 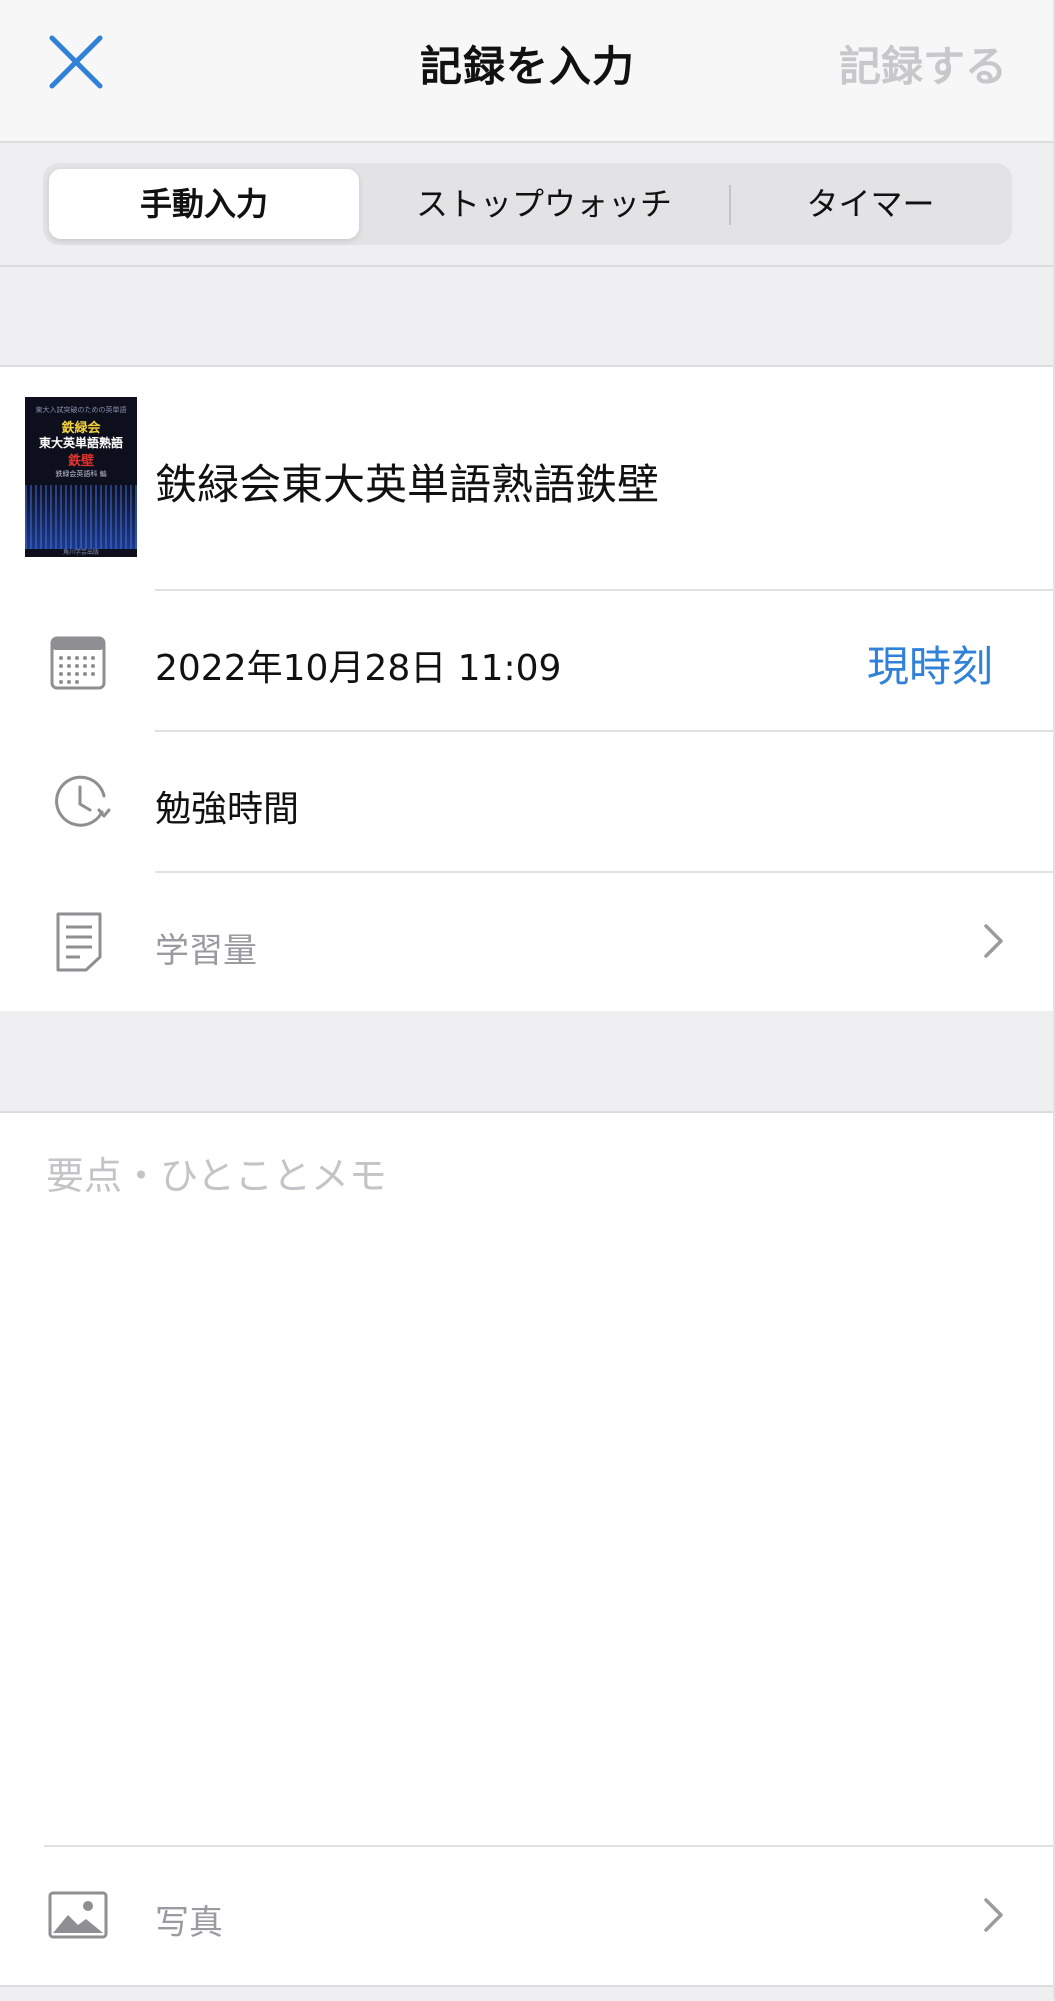 I want to click on segment-divider, so click(x=730, y=205).